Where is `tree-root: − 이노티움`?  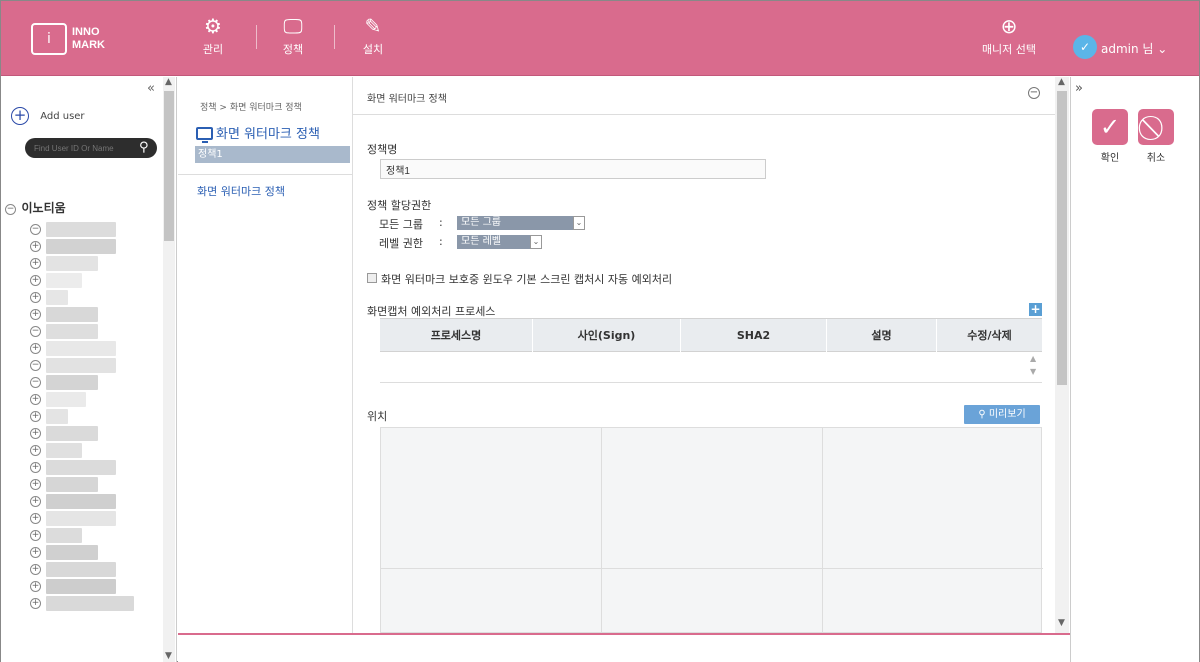
tree-root: − 이노티움 is located at coordinates (85, 207).